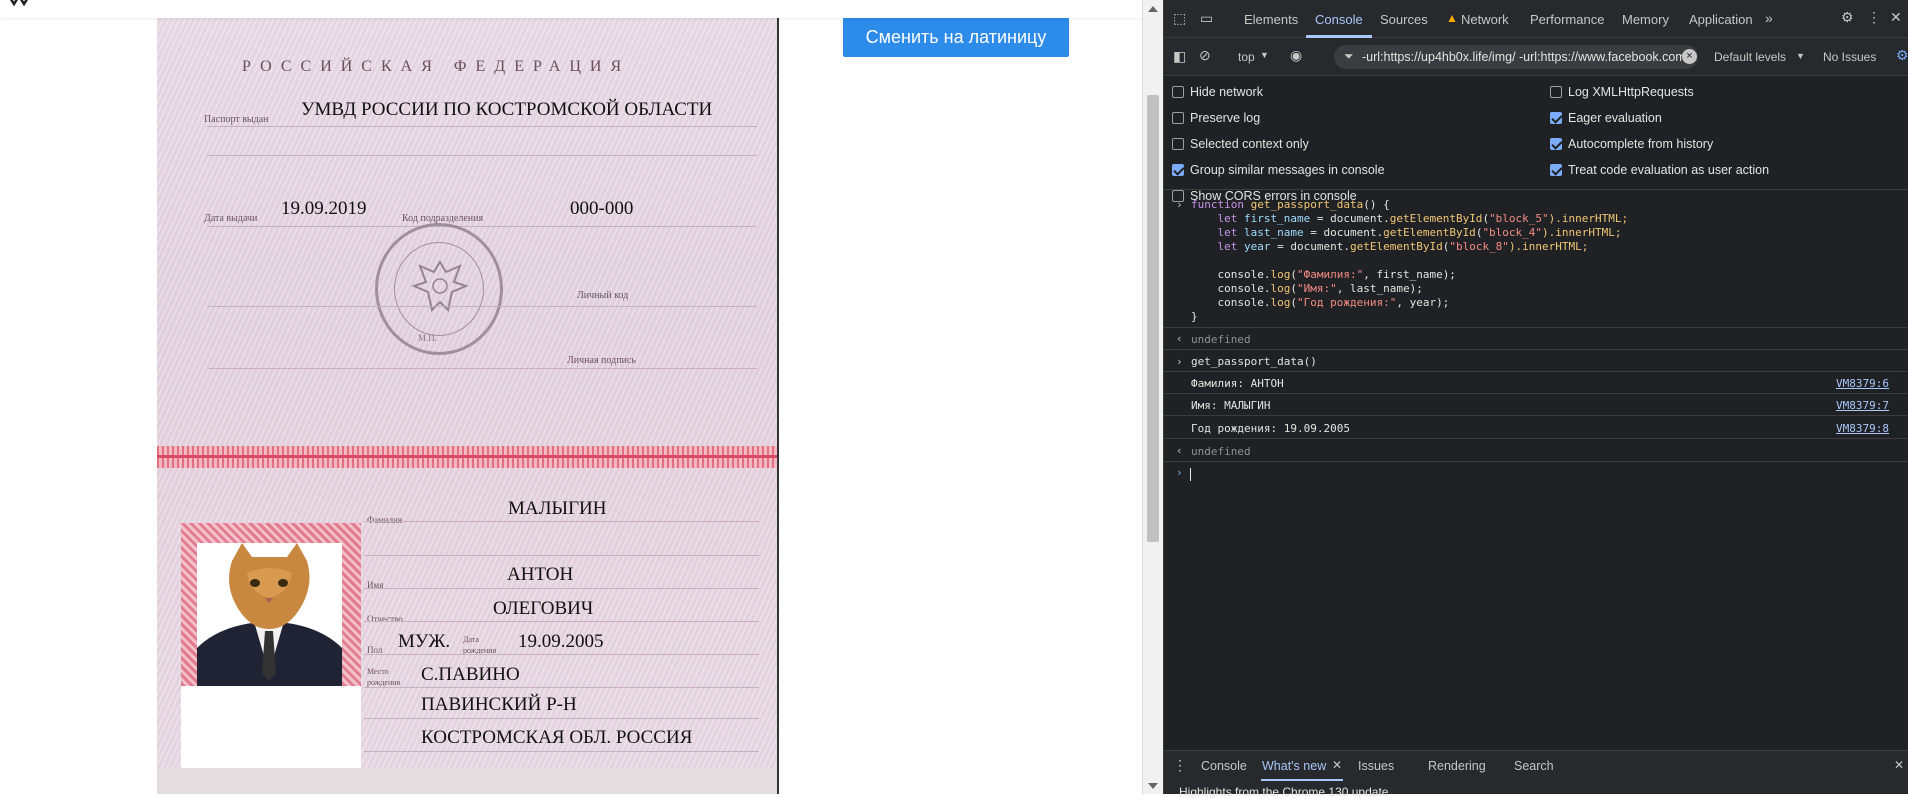 The height and width of the screenshot is (799, 1908). I want to click on treat-user-action-checkbox, so click(1556, 170).